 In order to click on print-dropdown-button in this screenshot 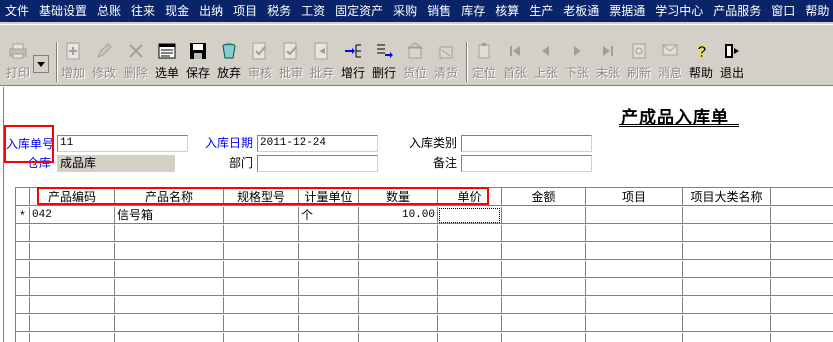, I will do `click(41, 64)`.